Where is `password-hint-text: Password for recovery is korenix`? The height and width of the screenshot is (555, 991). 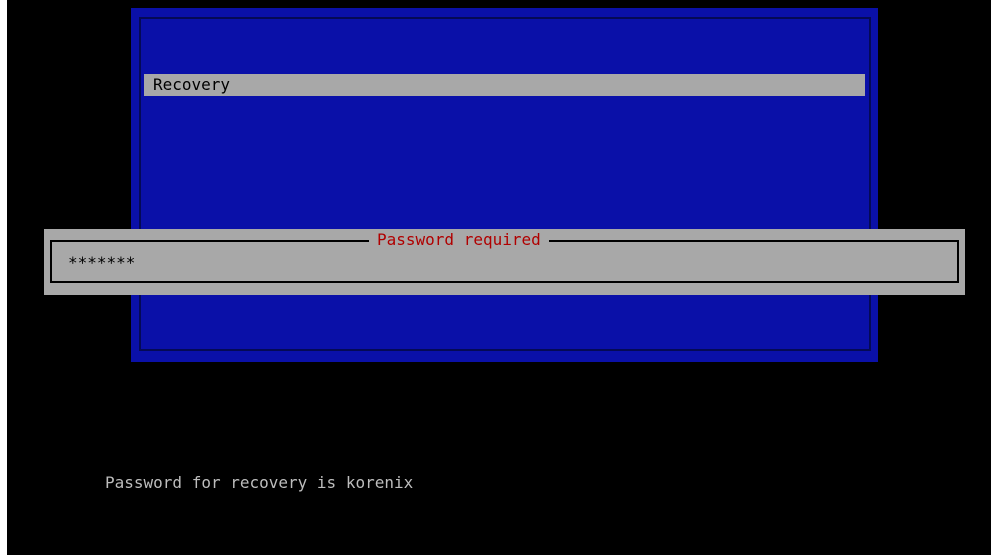
password-hint-text: Password for recovery is korenix is located at coordinates (259, 482).